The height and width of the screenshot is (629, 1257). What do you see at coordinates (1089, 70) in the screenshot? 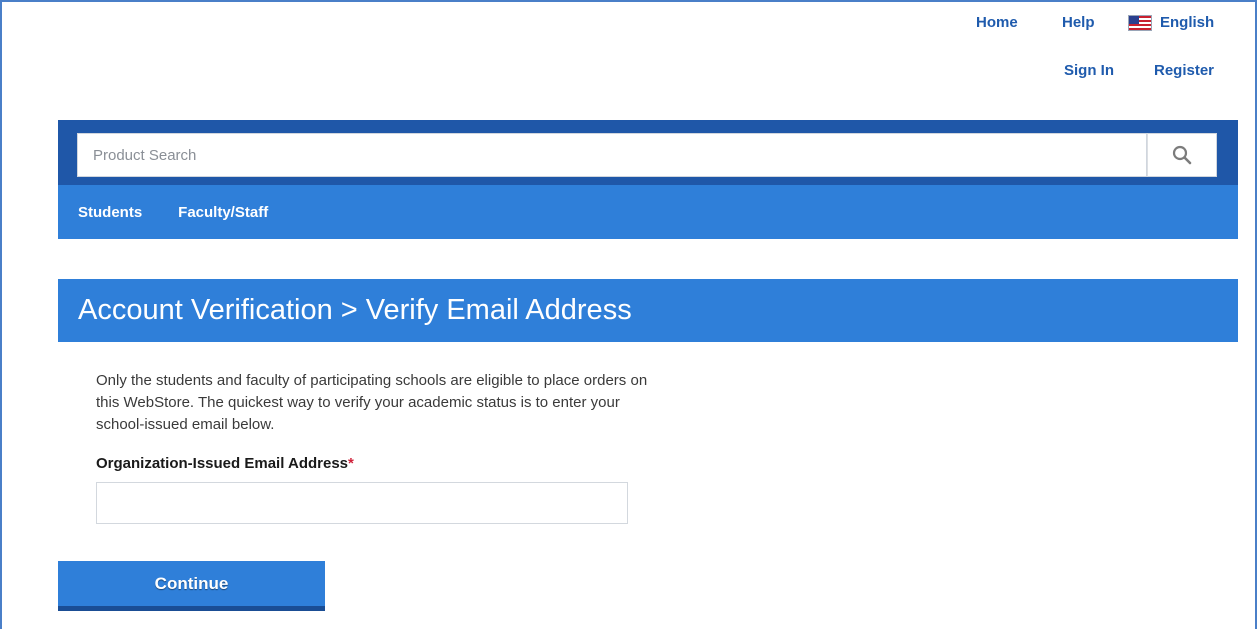
I see `sign-in-link: Sign In` at bounding box center [1089, 70].